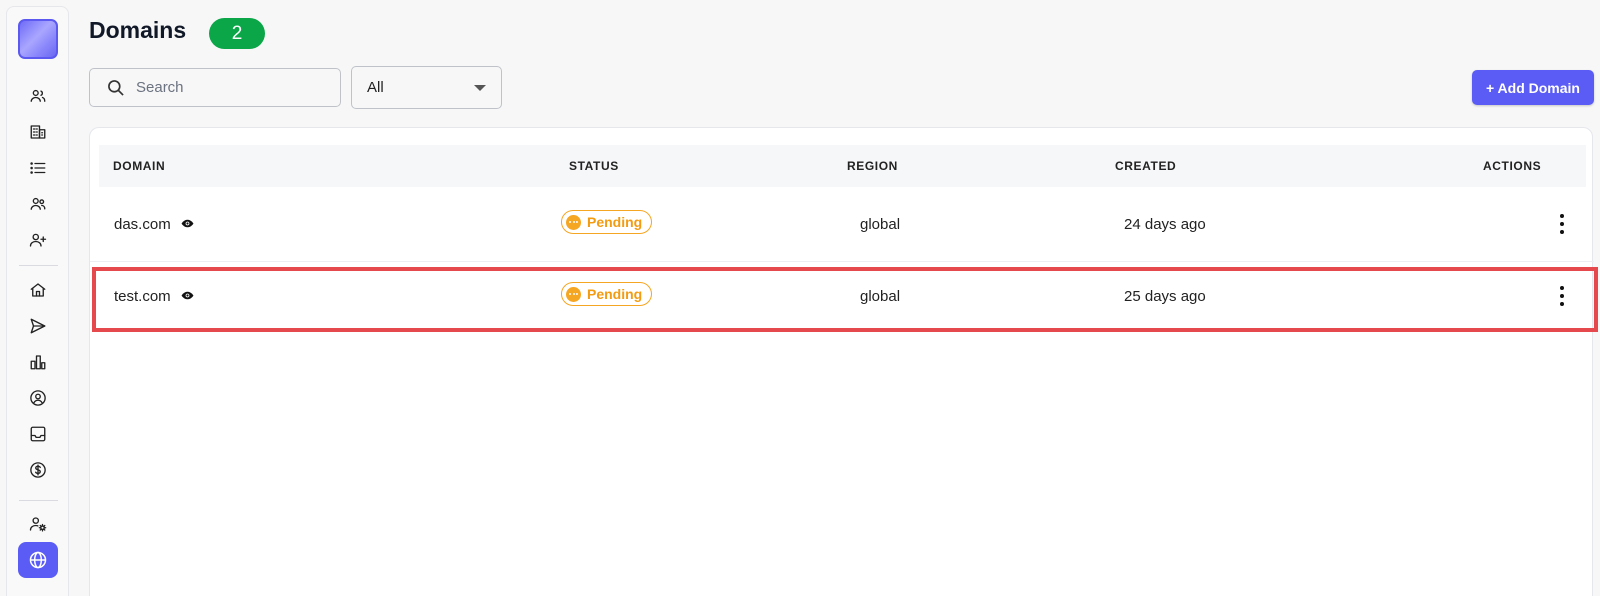  I want to click on building-icon, so click(38, 132).